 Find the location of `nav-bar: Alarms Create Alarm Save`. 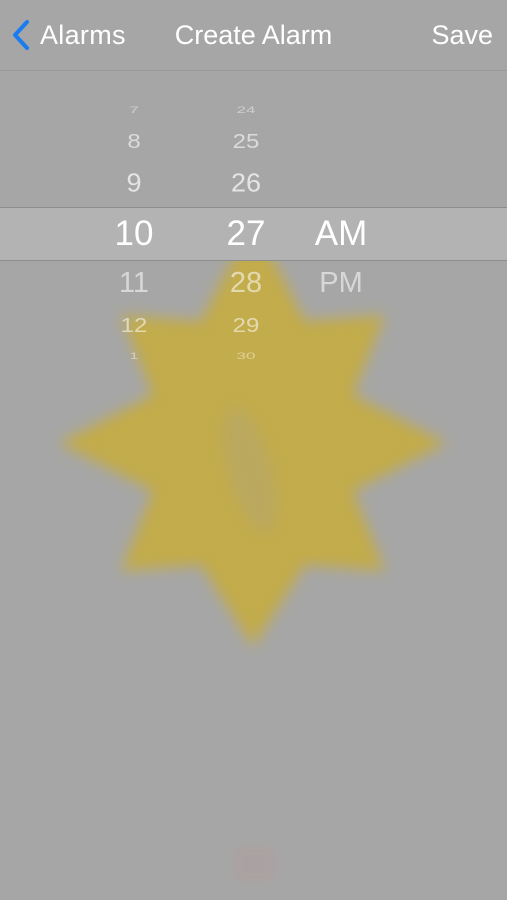

nav-bar: Alarms Create Alarm Save is located at coordinates (253, 35).